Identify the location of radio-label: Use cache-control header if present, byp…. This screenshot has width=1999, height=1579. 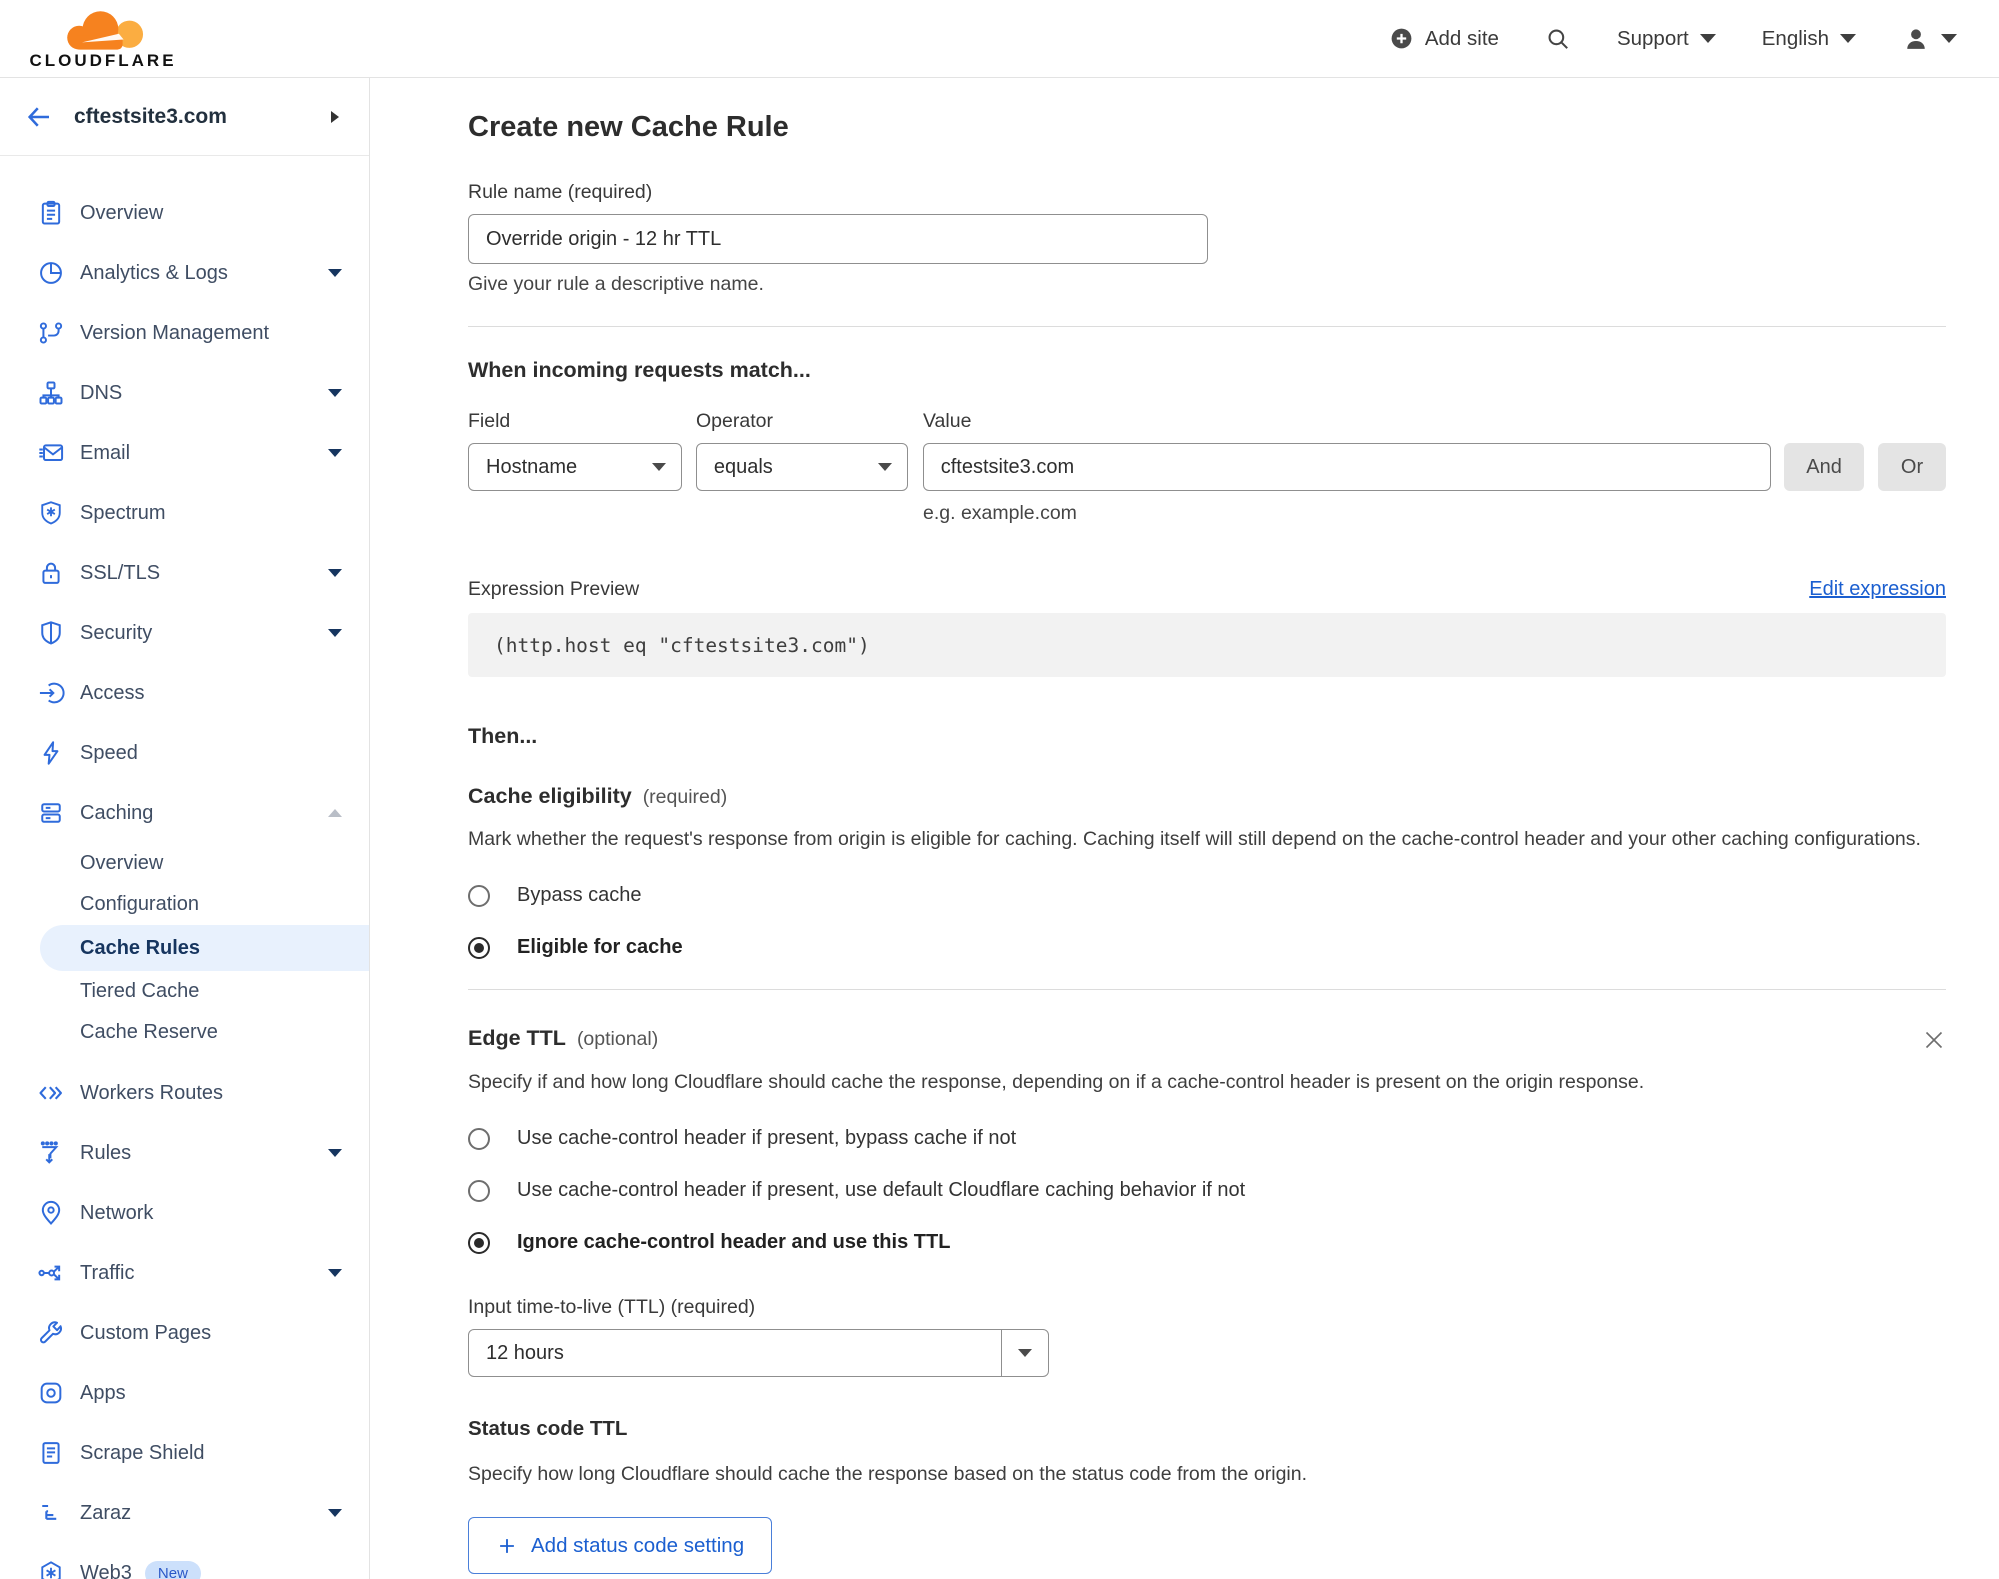
(767, 1138).